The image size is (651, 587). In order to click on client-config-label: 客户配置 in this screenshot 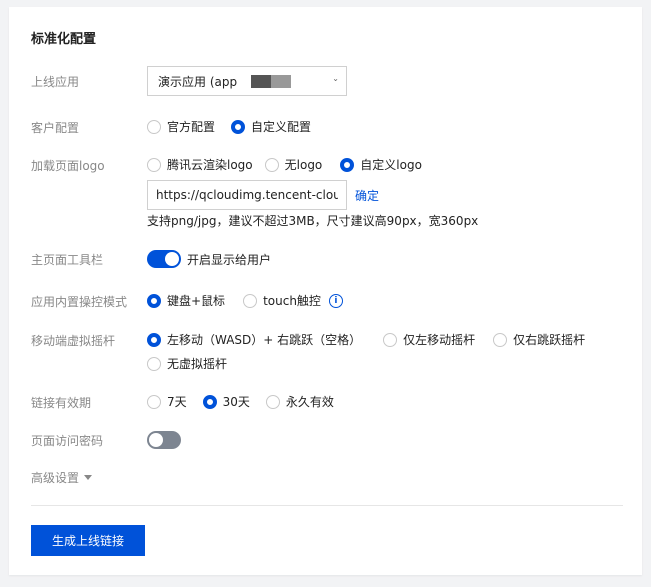, I will do `click(55, 128)`.